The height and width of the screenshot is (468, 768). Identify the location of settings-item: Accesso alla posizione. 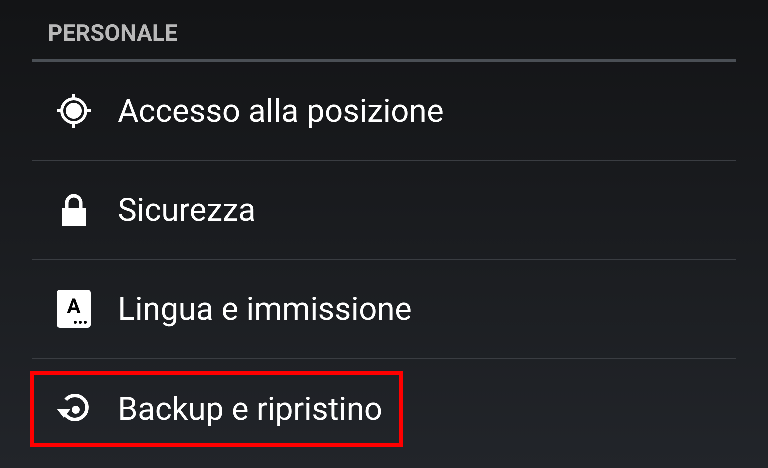
(247, 111).